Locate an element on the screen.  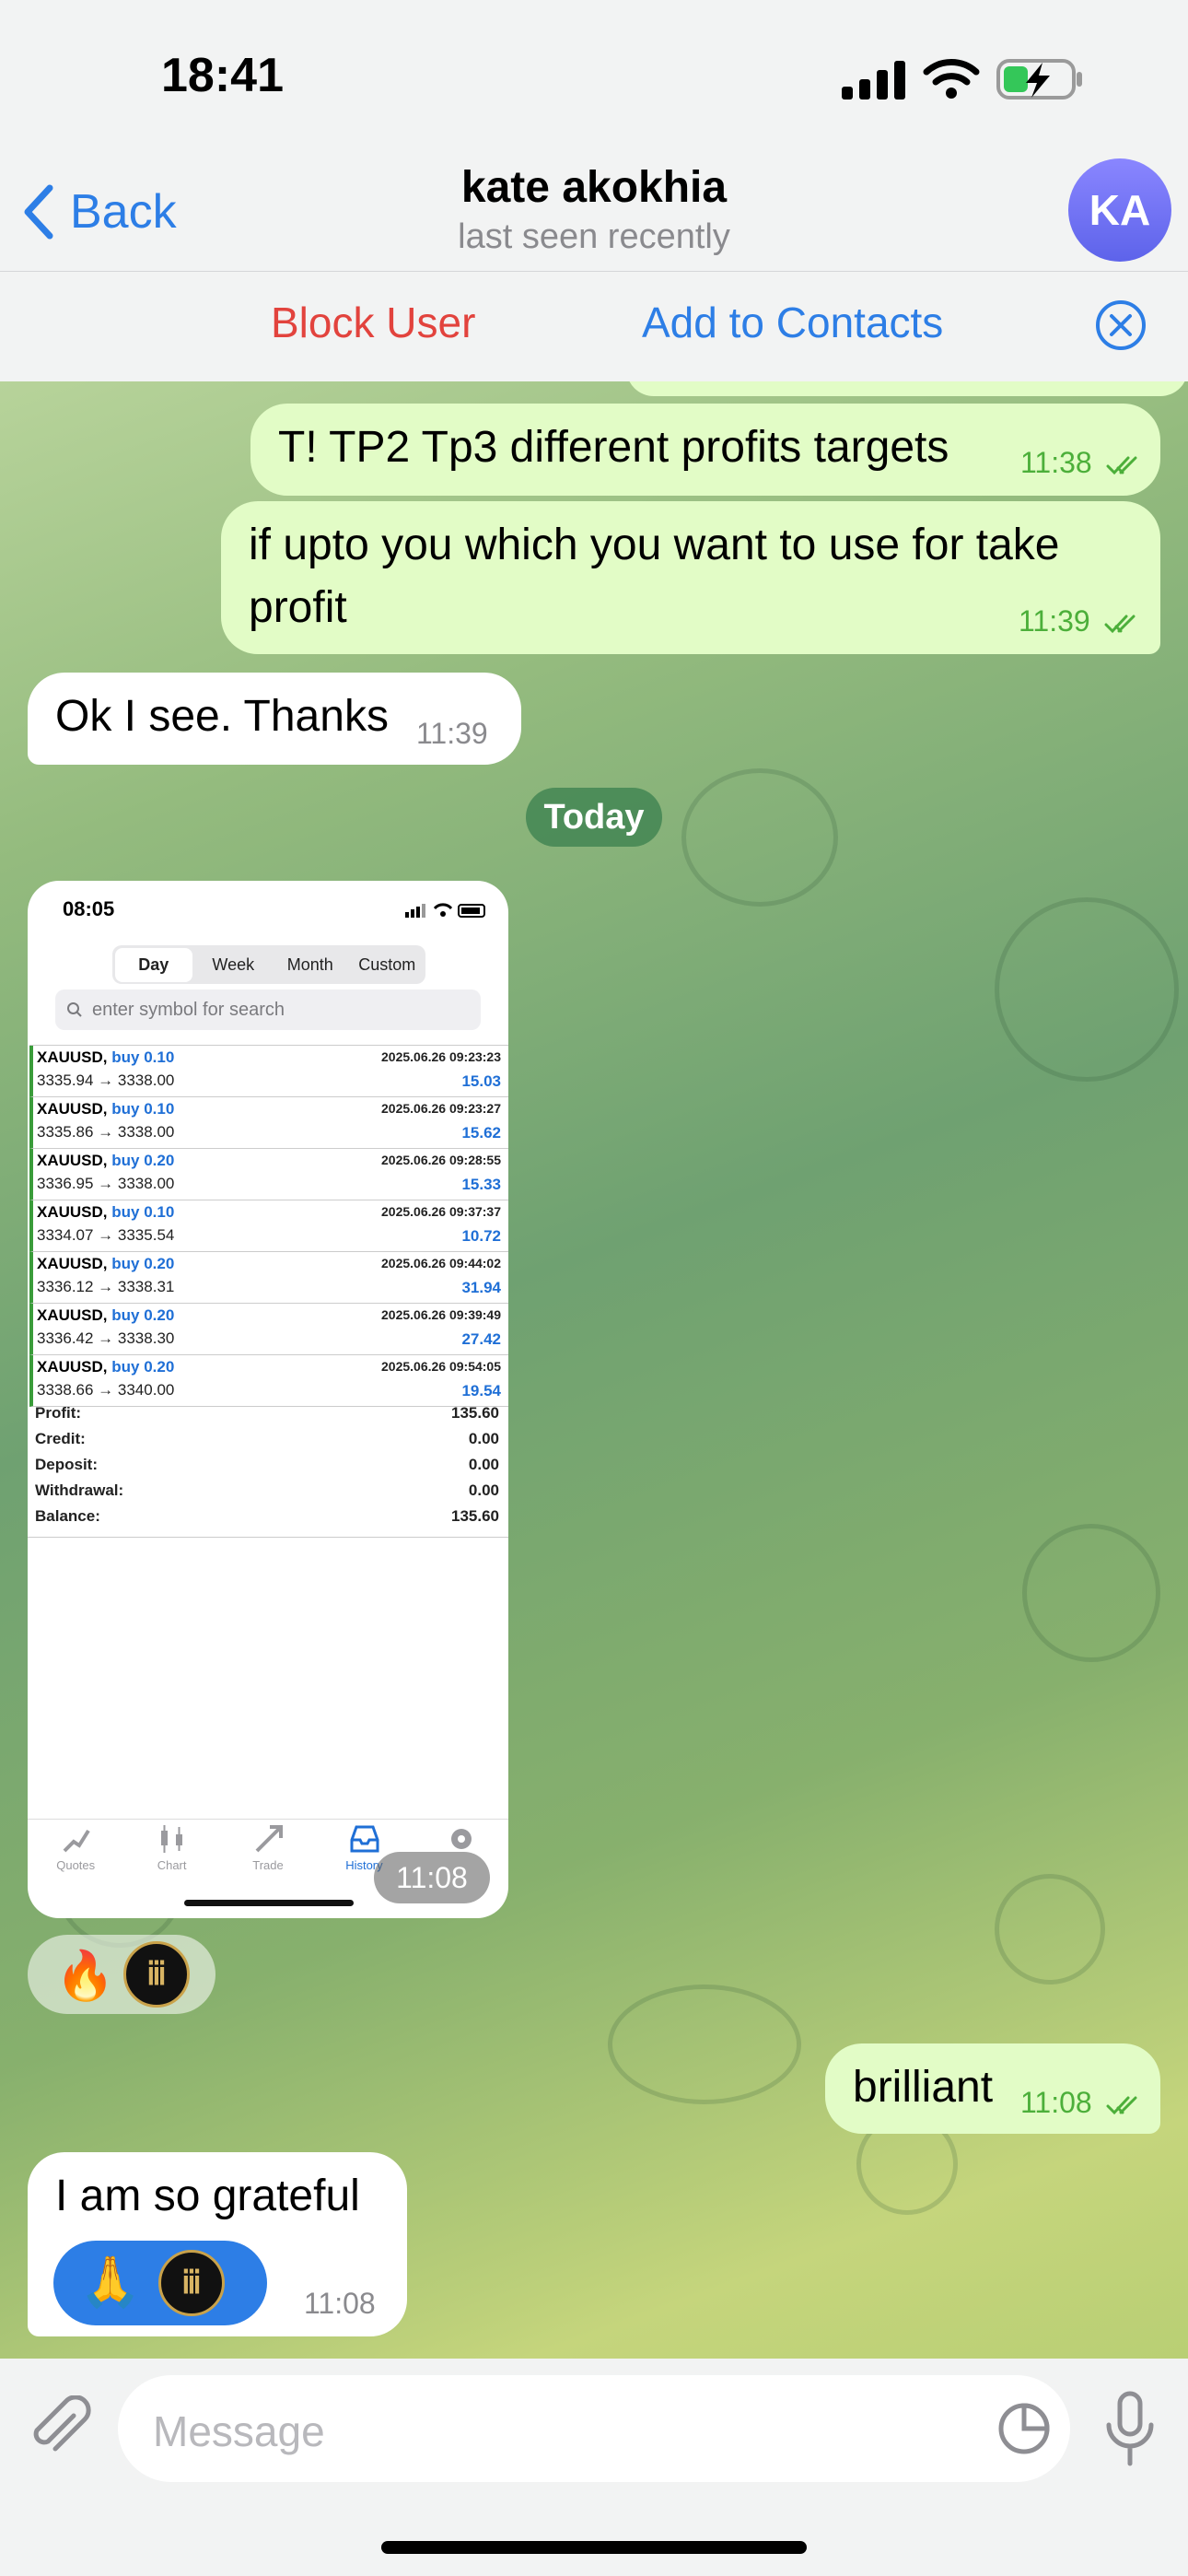
trade-profit: 27.42 is located at coordinates (481, 1339).